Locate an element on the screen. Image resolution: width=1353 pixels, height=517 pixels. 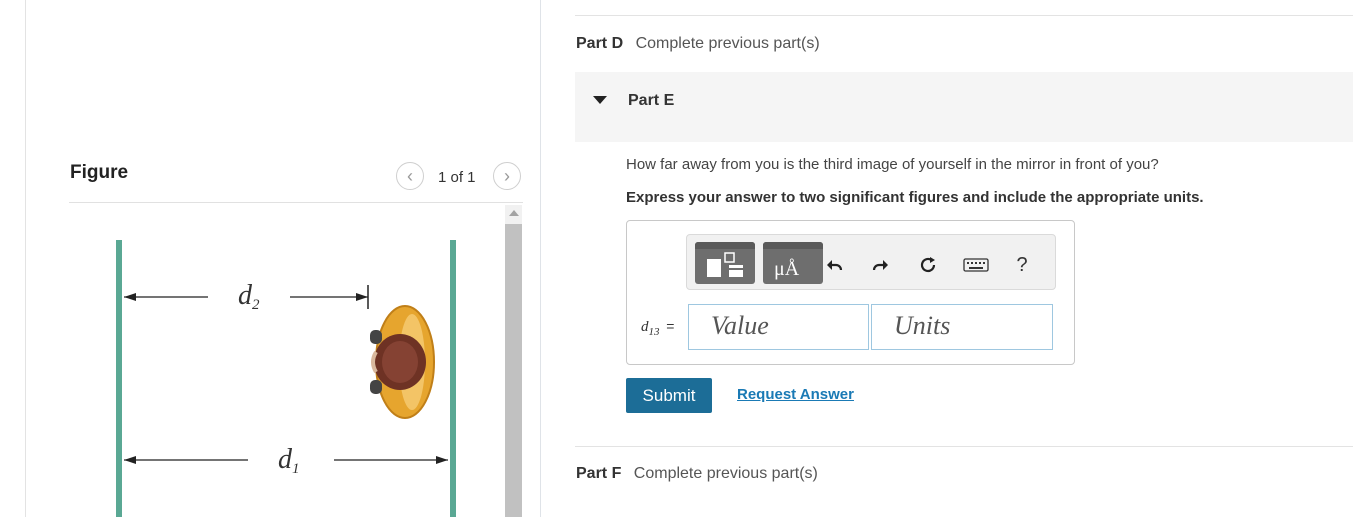
units-input: Units is located at coordinates (962, 327).